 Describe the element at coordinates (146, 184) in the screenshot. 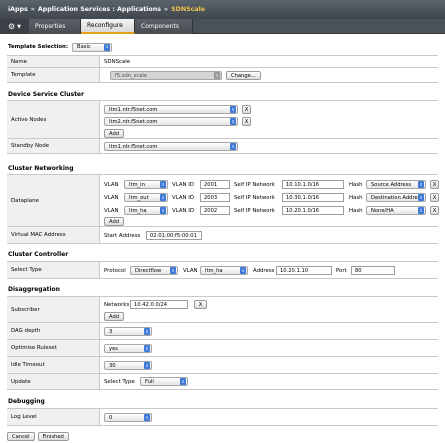

I see `vlan-select: ltm_in ⇕` at that location.